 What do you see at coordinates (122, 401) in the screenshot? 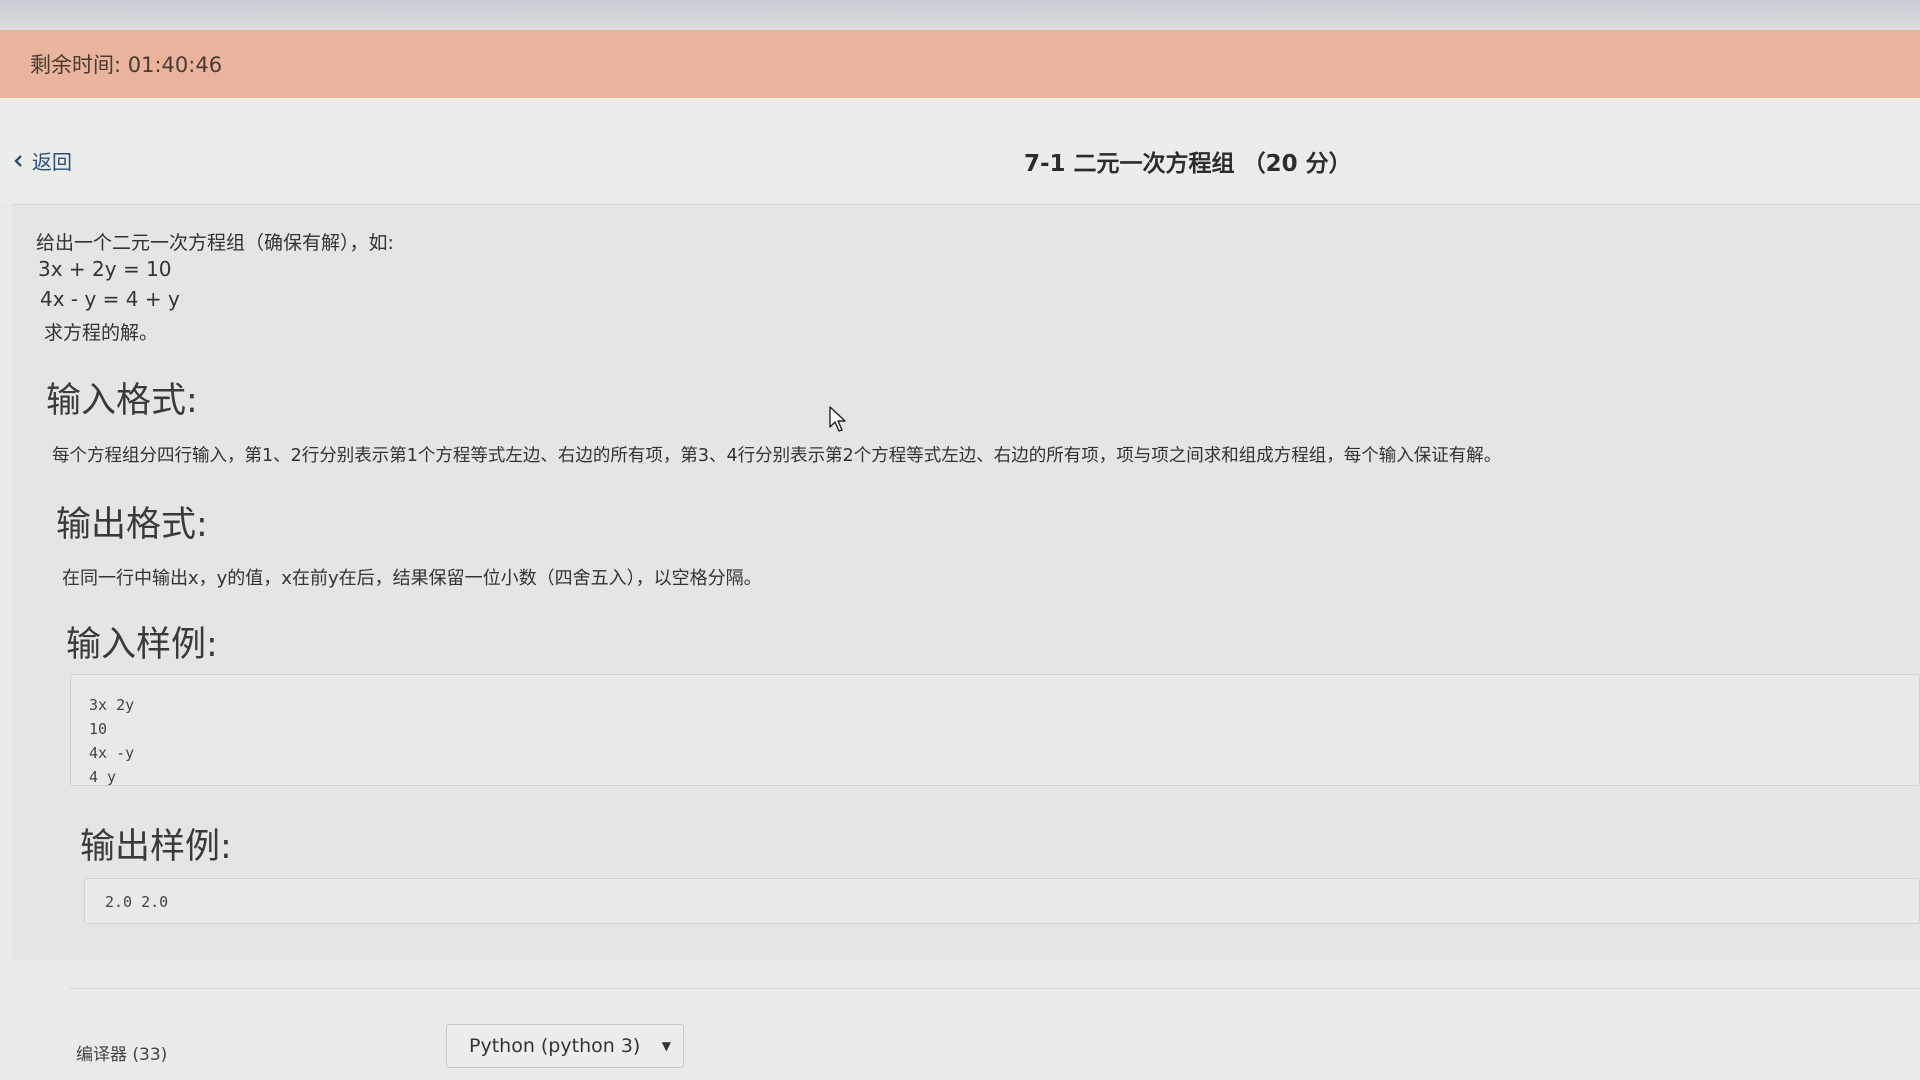
I see `input-format-heading: 输入格式:` at bounding box center [122, 401].